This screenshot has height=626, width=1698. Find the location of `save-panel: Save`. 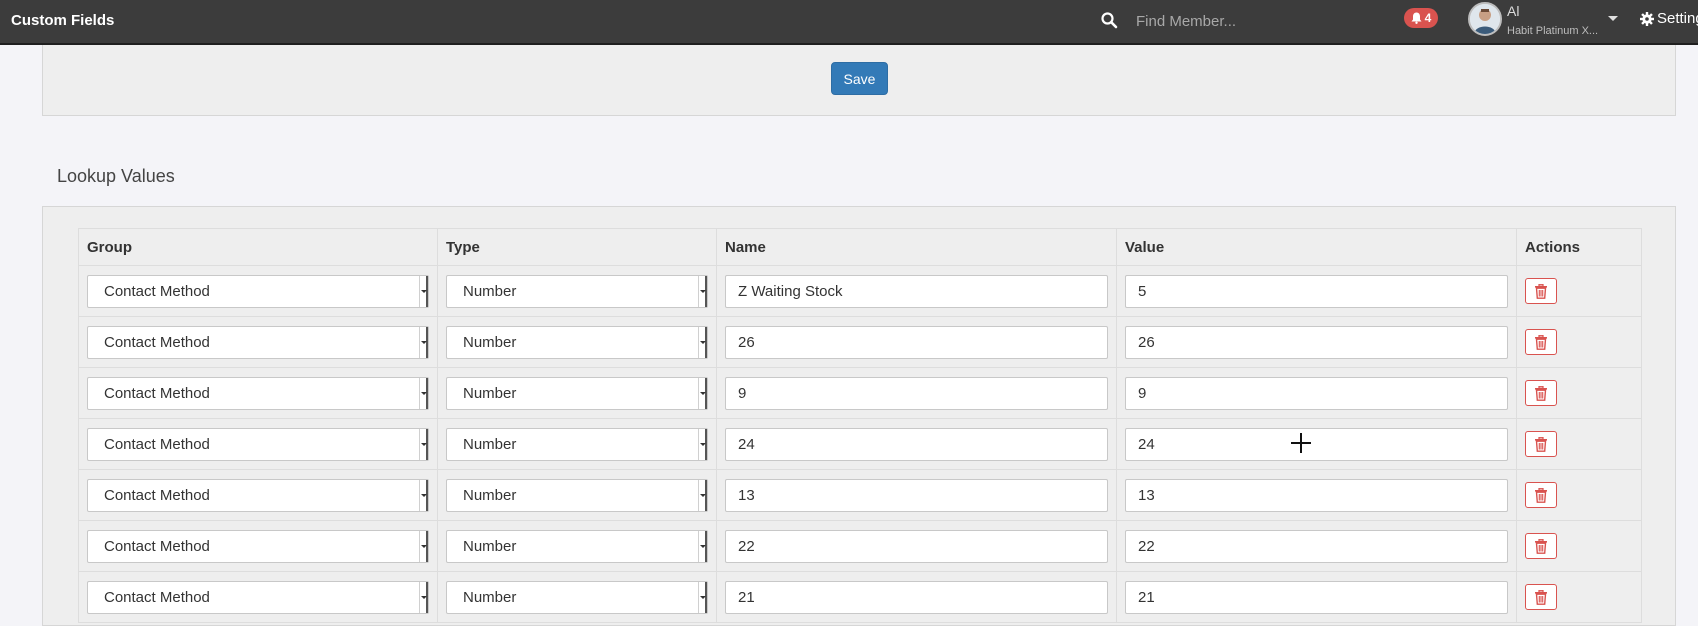

save-panel: Save is located at coordinates (859, 80).